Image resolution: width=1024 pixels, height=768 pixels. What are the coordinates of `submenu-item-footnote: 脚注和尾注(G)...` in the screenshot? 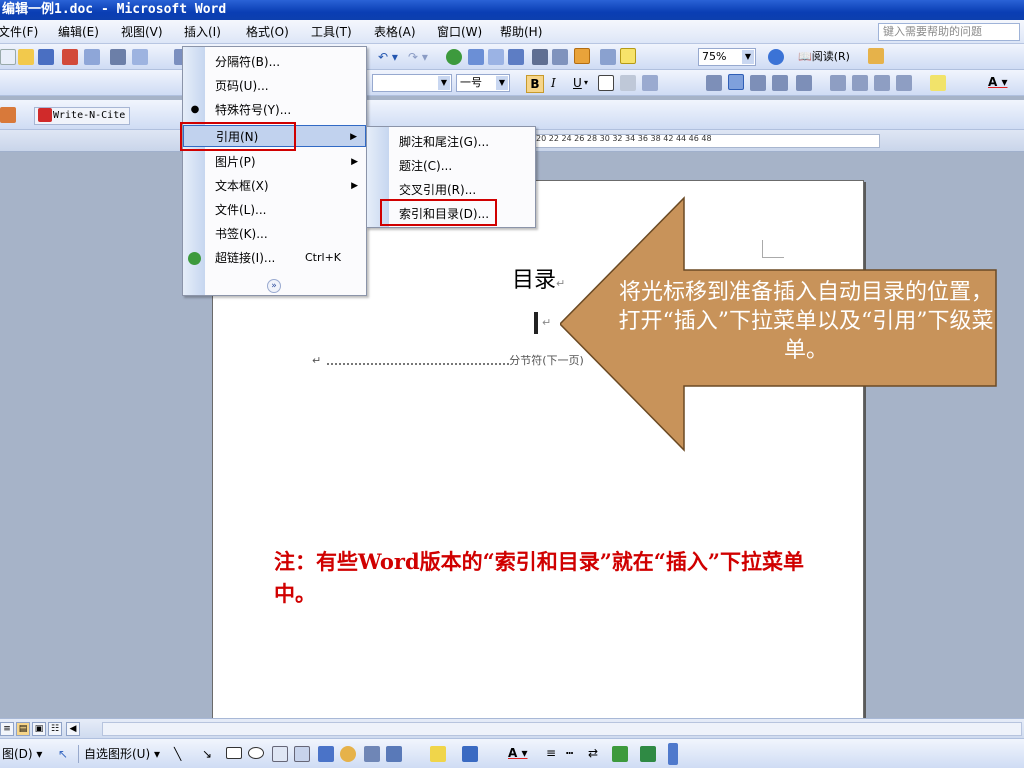 It's located at (451, 142).